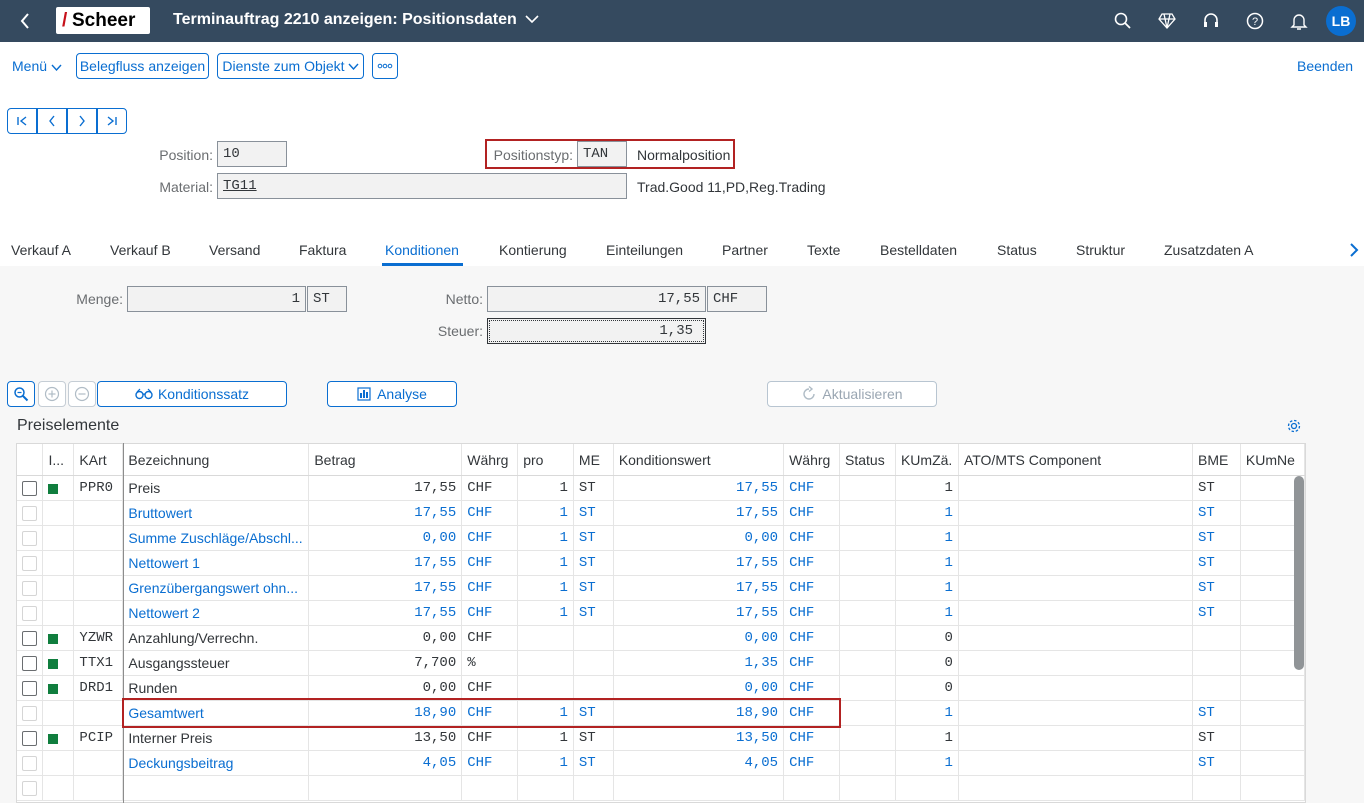  What do you see at coordinates (290, 66) in the screenshot?
I see `dienste-button: Dienste zum Objekt` at bounding box center [290, 66].